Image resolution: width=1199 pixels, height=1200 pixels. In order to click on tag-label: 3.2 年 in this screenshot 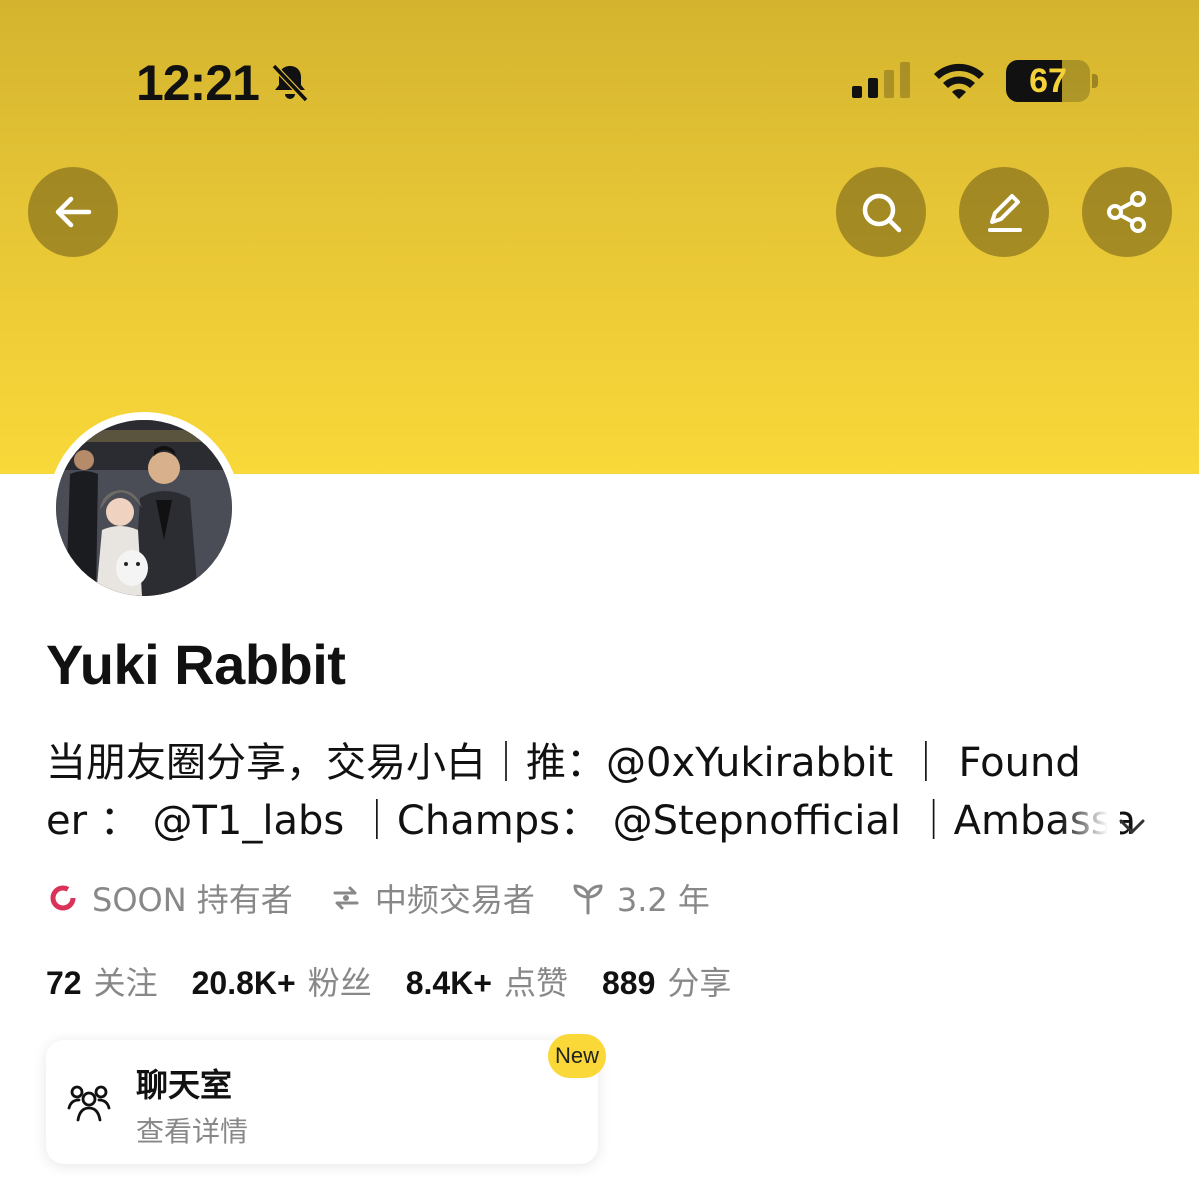, I will do `click(663, 900)`.